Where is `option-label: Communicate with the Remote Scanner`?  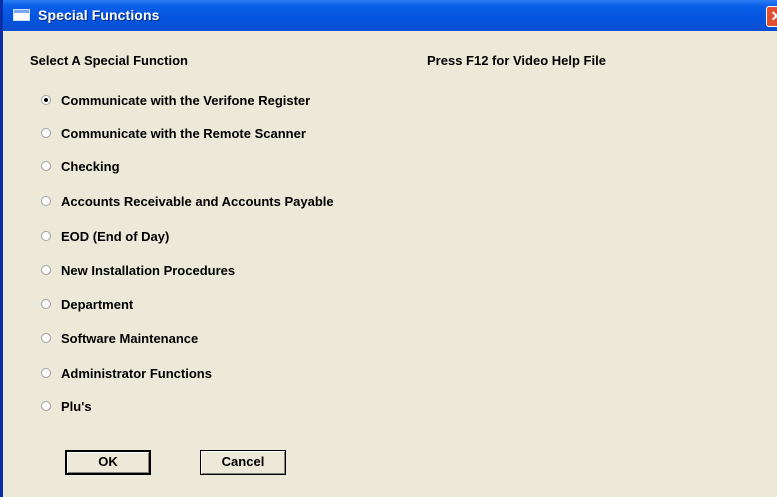
option-label: Communicate with the Remote Scanner is located at coordinates (183, 133).